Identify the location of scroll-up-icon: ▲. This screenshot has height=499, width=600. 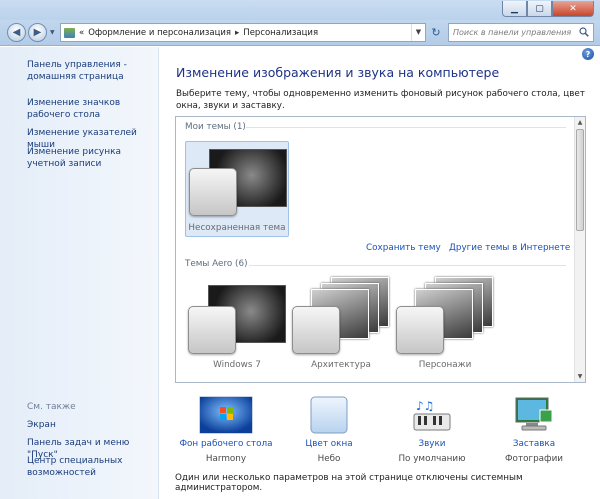
(580, 122).